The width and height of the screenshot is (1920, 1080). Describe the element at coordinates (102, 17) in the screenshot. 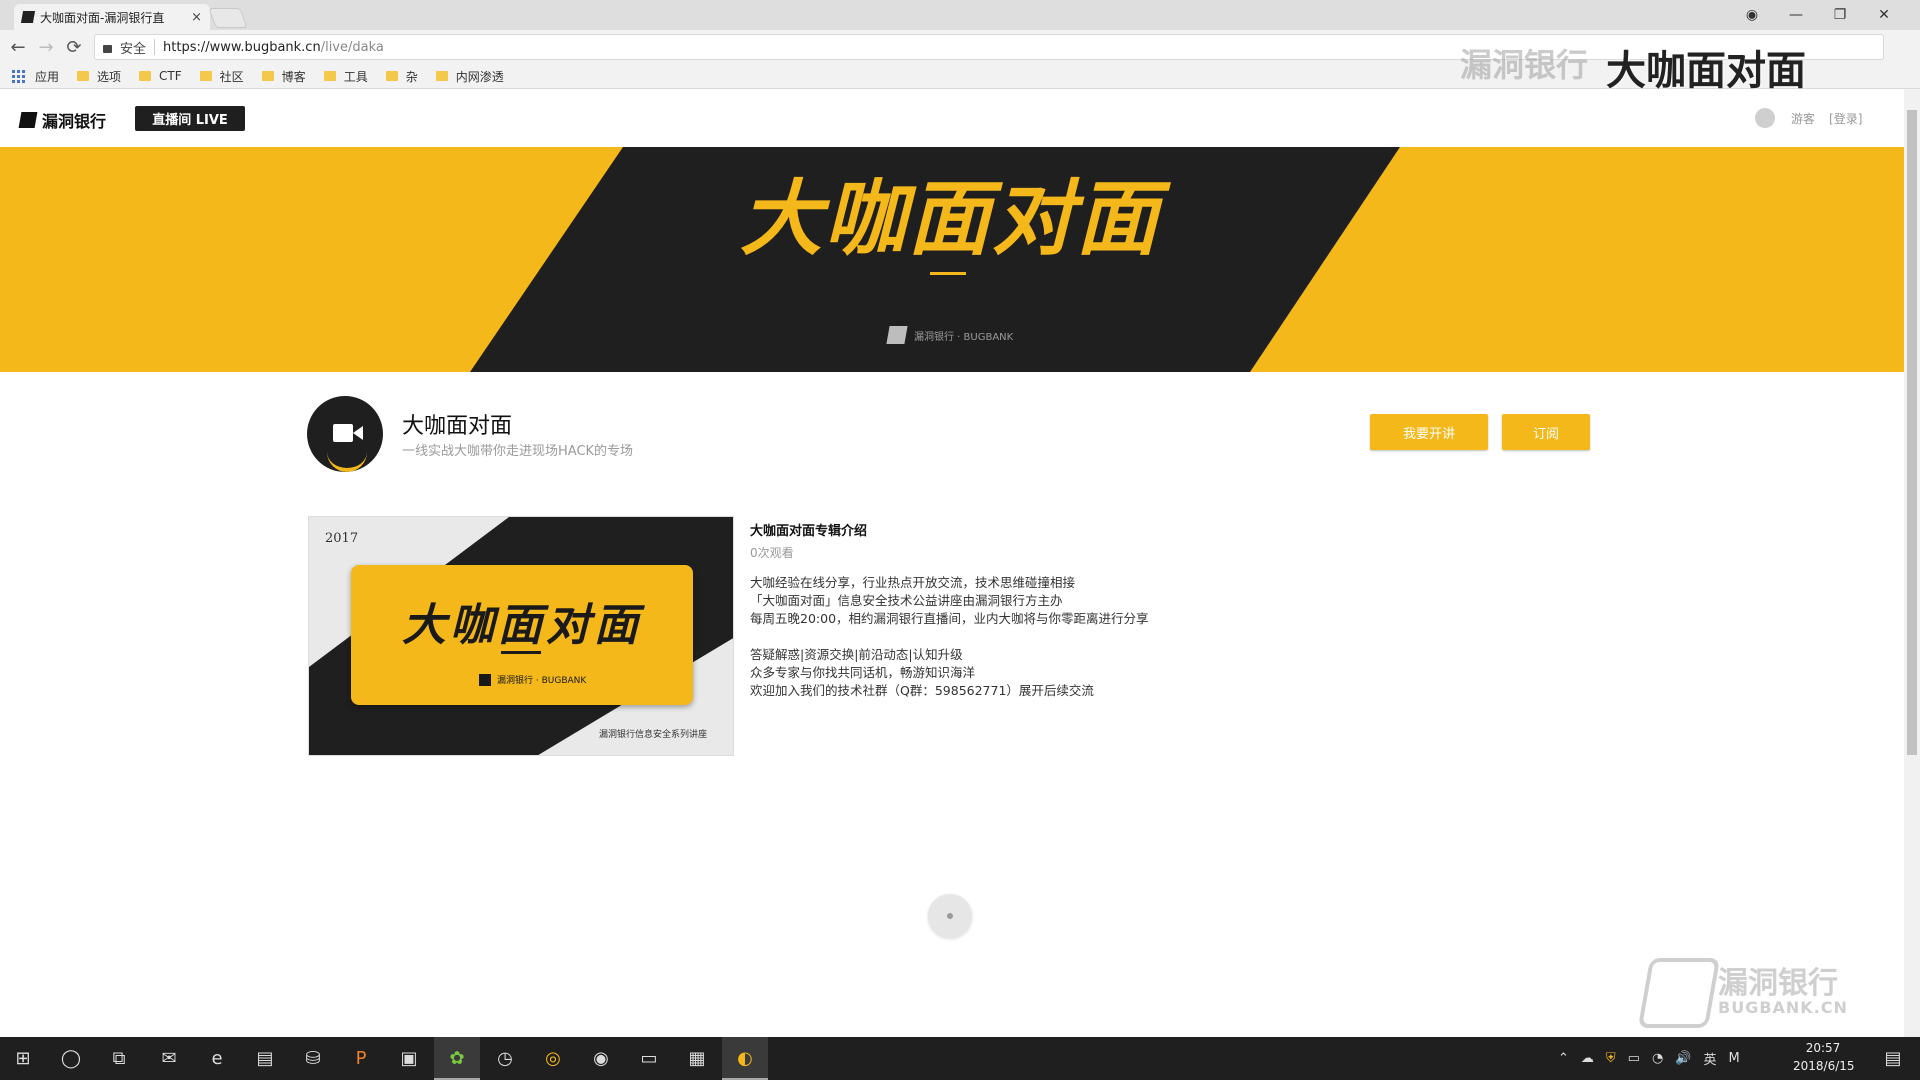

I see `tab-title: 大咖面对面-漏洞银行直` at that location.